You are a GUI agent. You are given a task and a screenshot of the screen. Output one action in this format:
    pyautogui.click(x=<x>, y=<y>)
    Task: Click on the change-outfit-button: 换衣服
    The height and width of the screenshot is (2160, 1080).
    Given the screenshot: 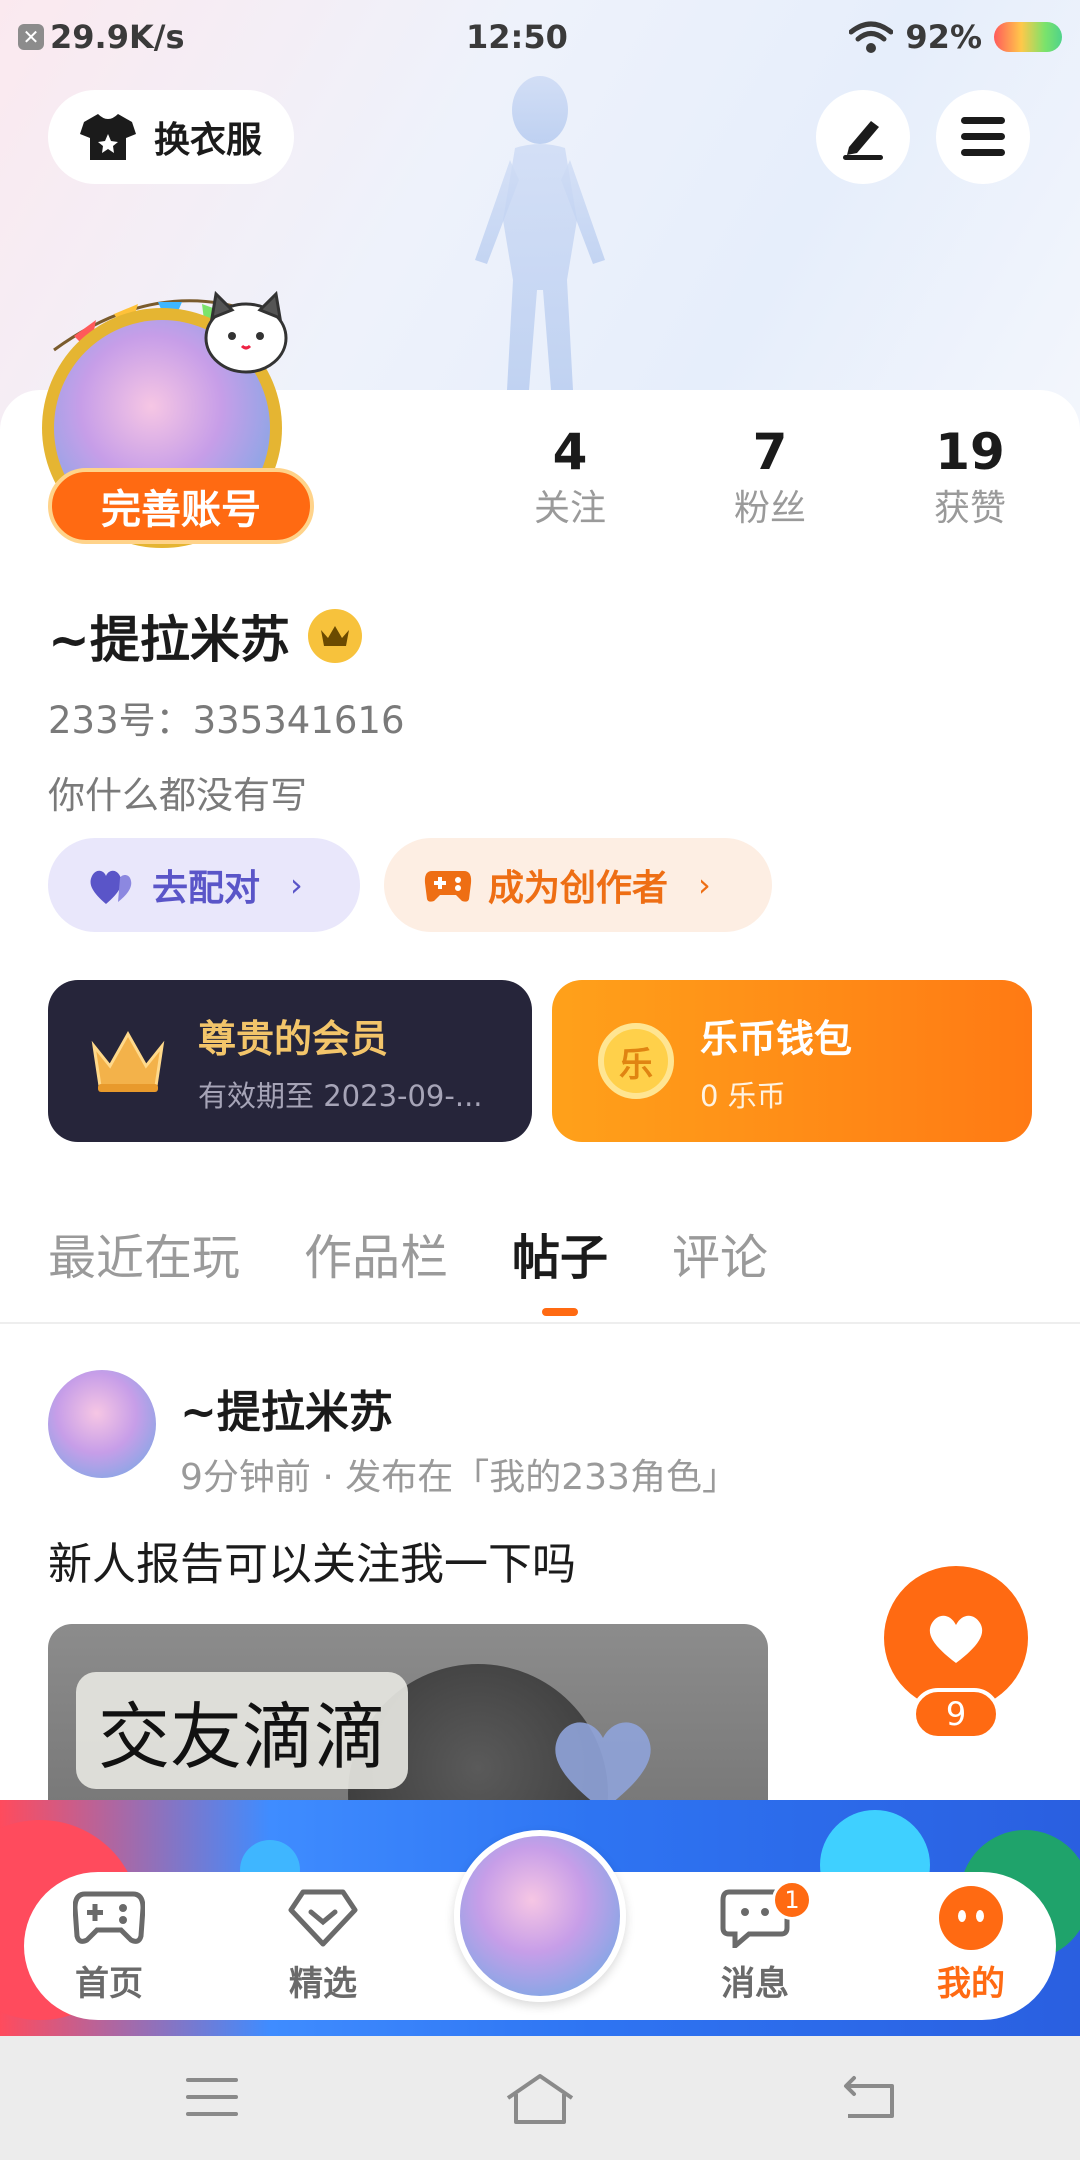 What is the action you would take?
    pyautogui.click(x=171, y=137)
    